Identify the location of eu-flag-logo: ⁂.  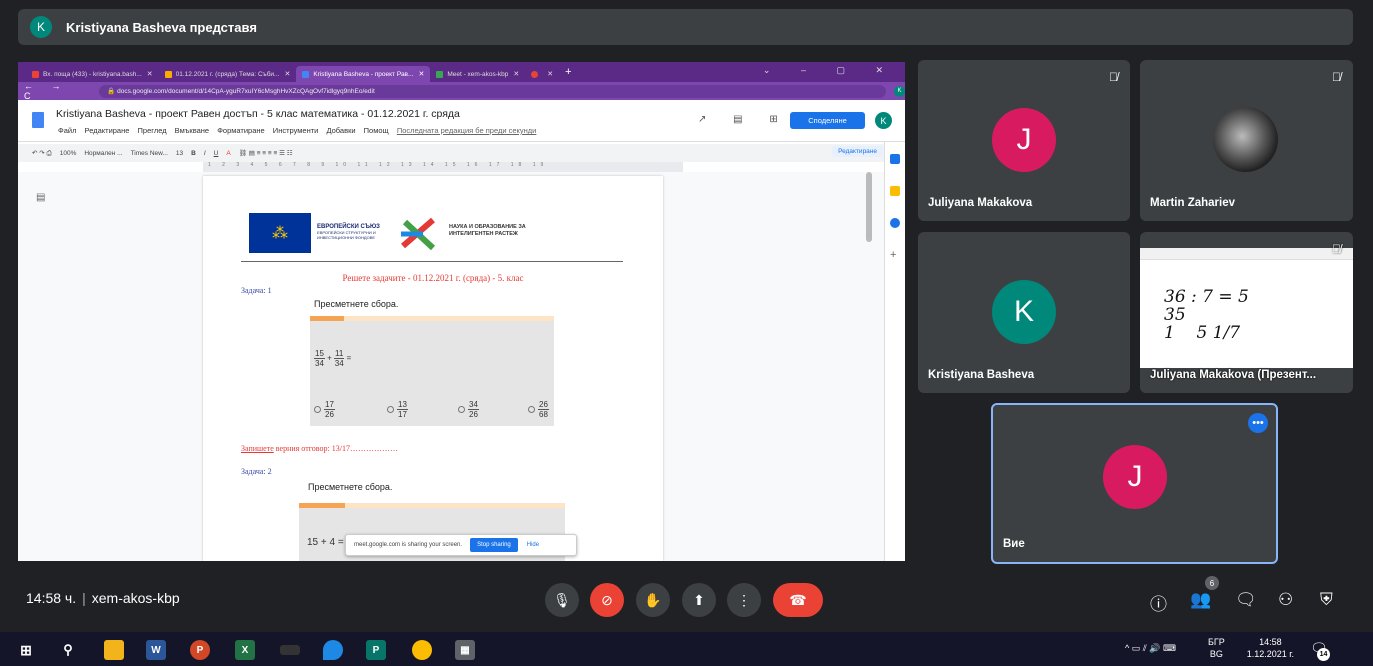
(280, 233).